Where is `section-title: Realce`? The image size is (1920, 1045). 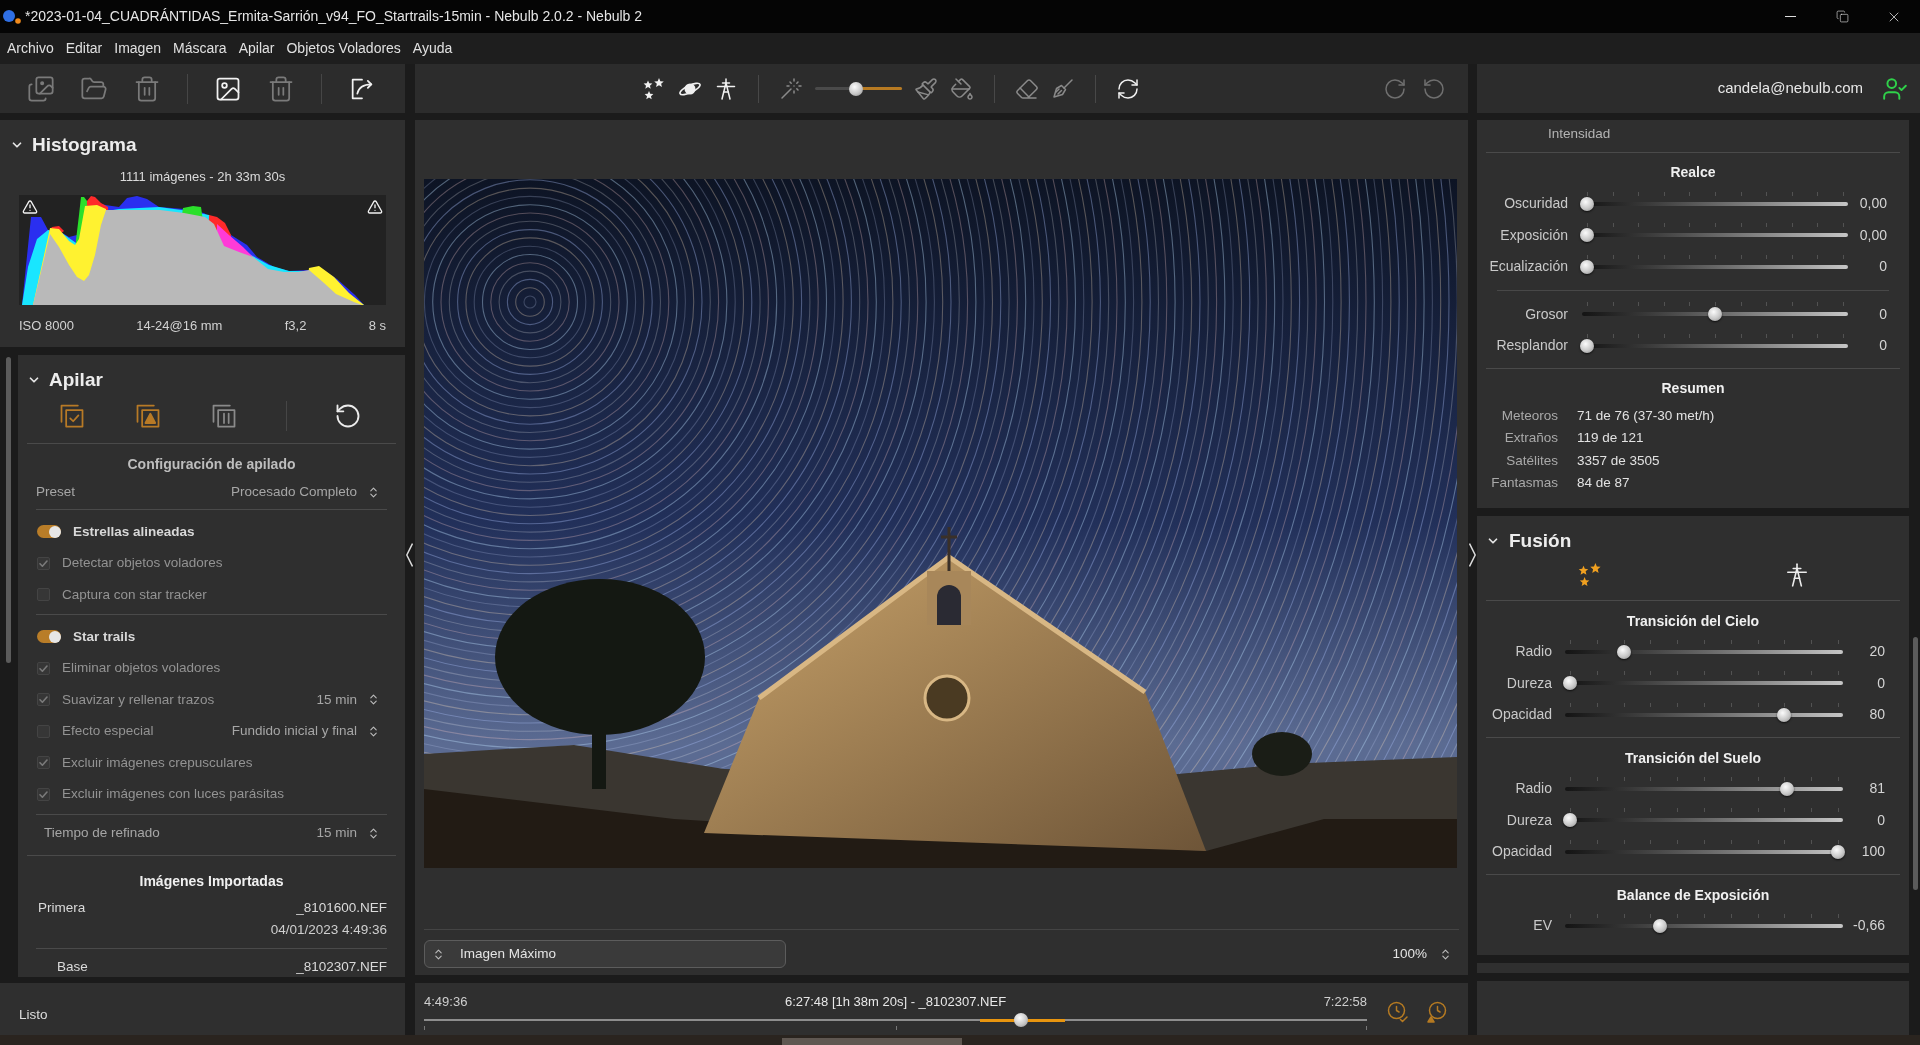
section-title: Realce is located at coordinates (1693, 172).